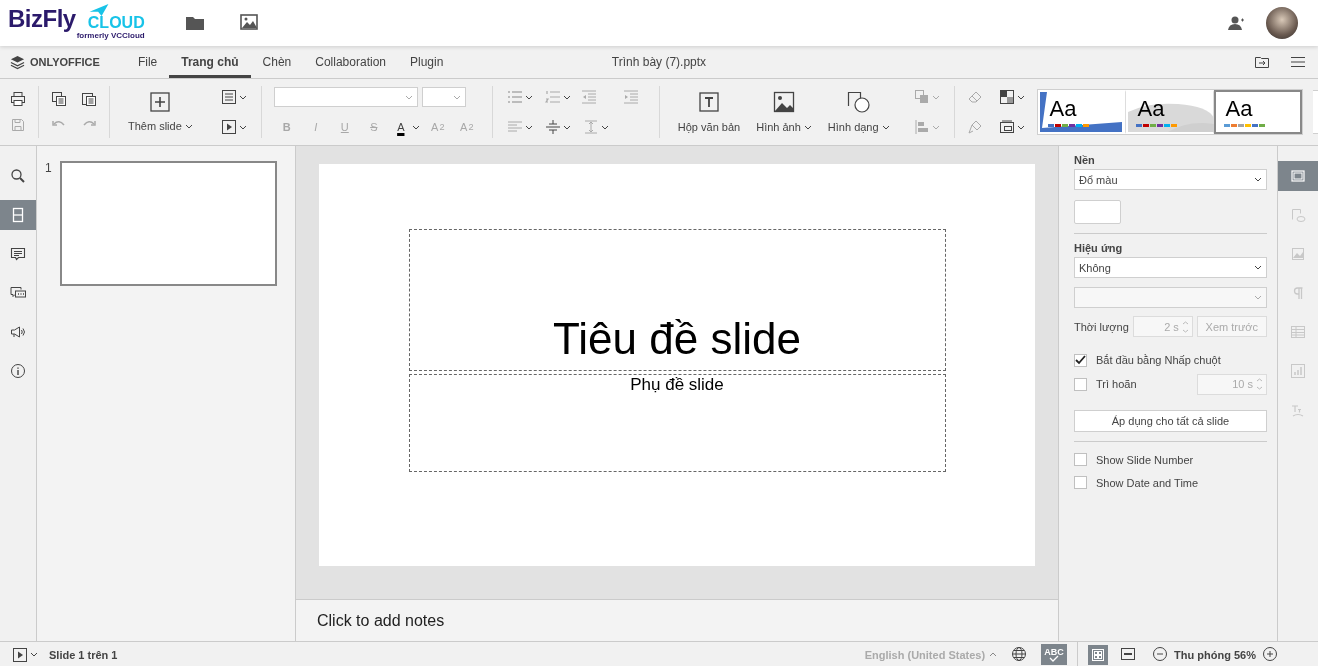  I want to click on checkbox-label: Show Slide Number, so click(1145, 459).